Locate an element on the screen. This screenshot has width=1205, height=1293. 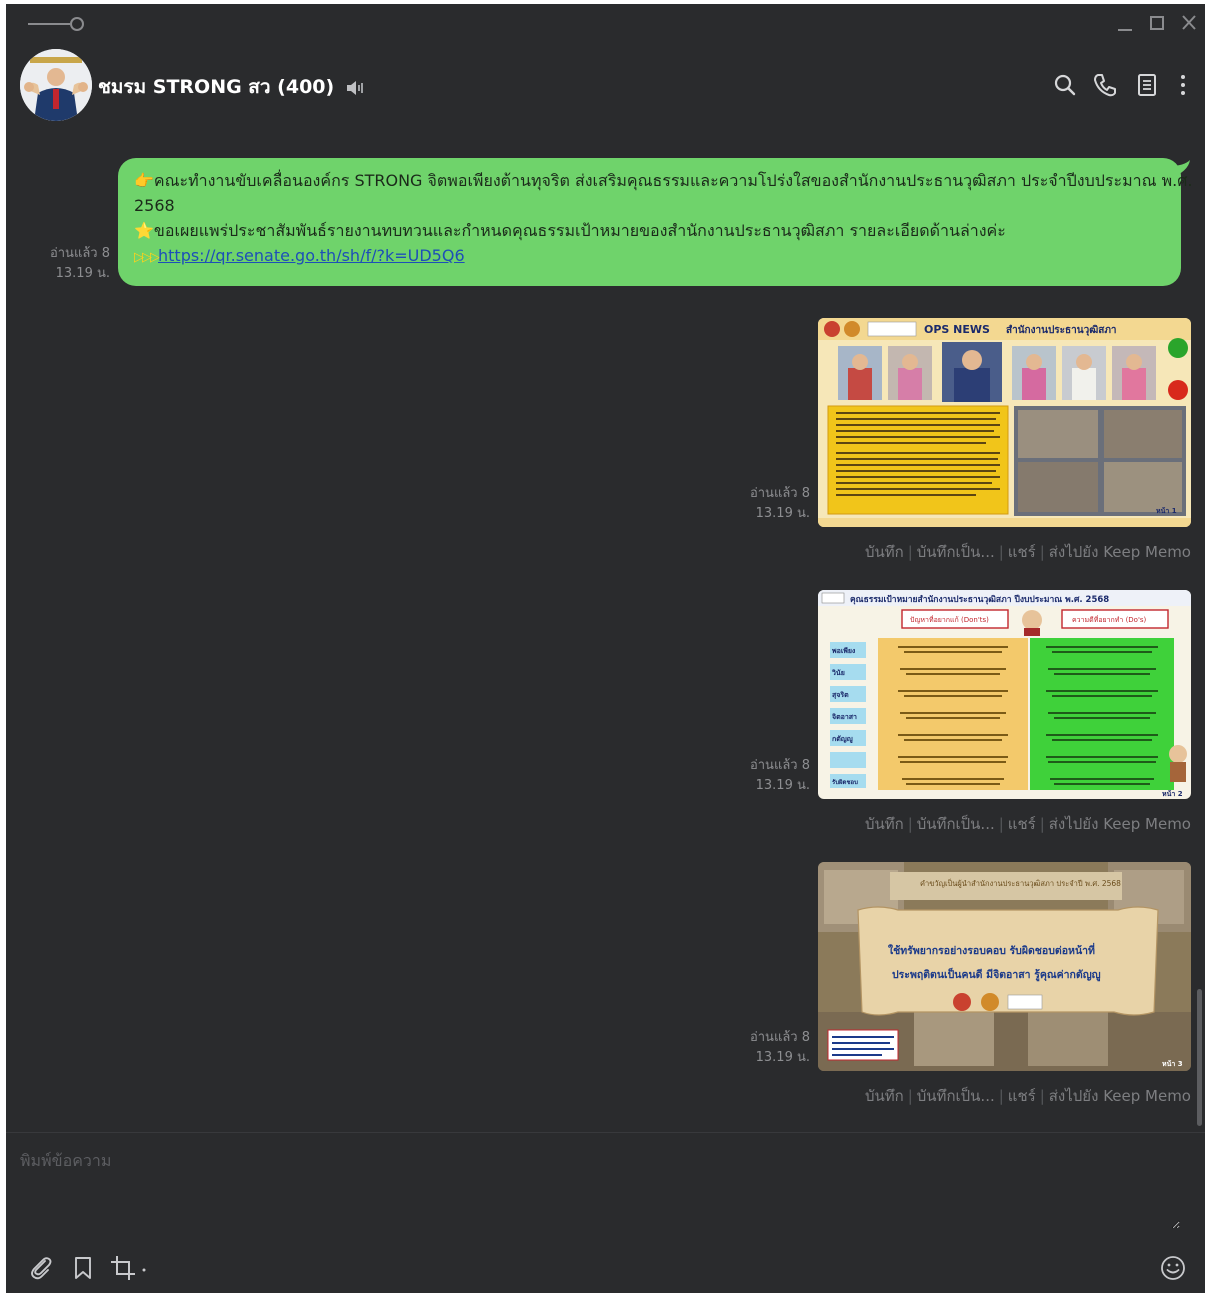
page-number: หน้า 3 is located at coordinates (1172, 1063).